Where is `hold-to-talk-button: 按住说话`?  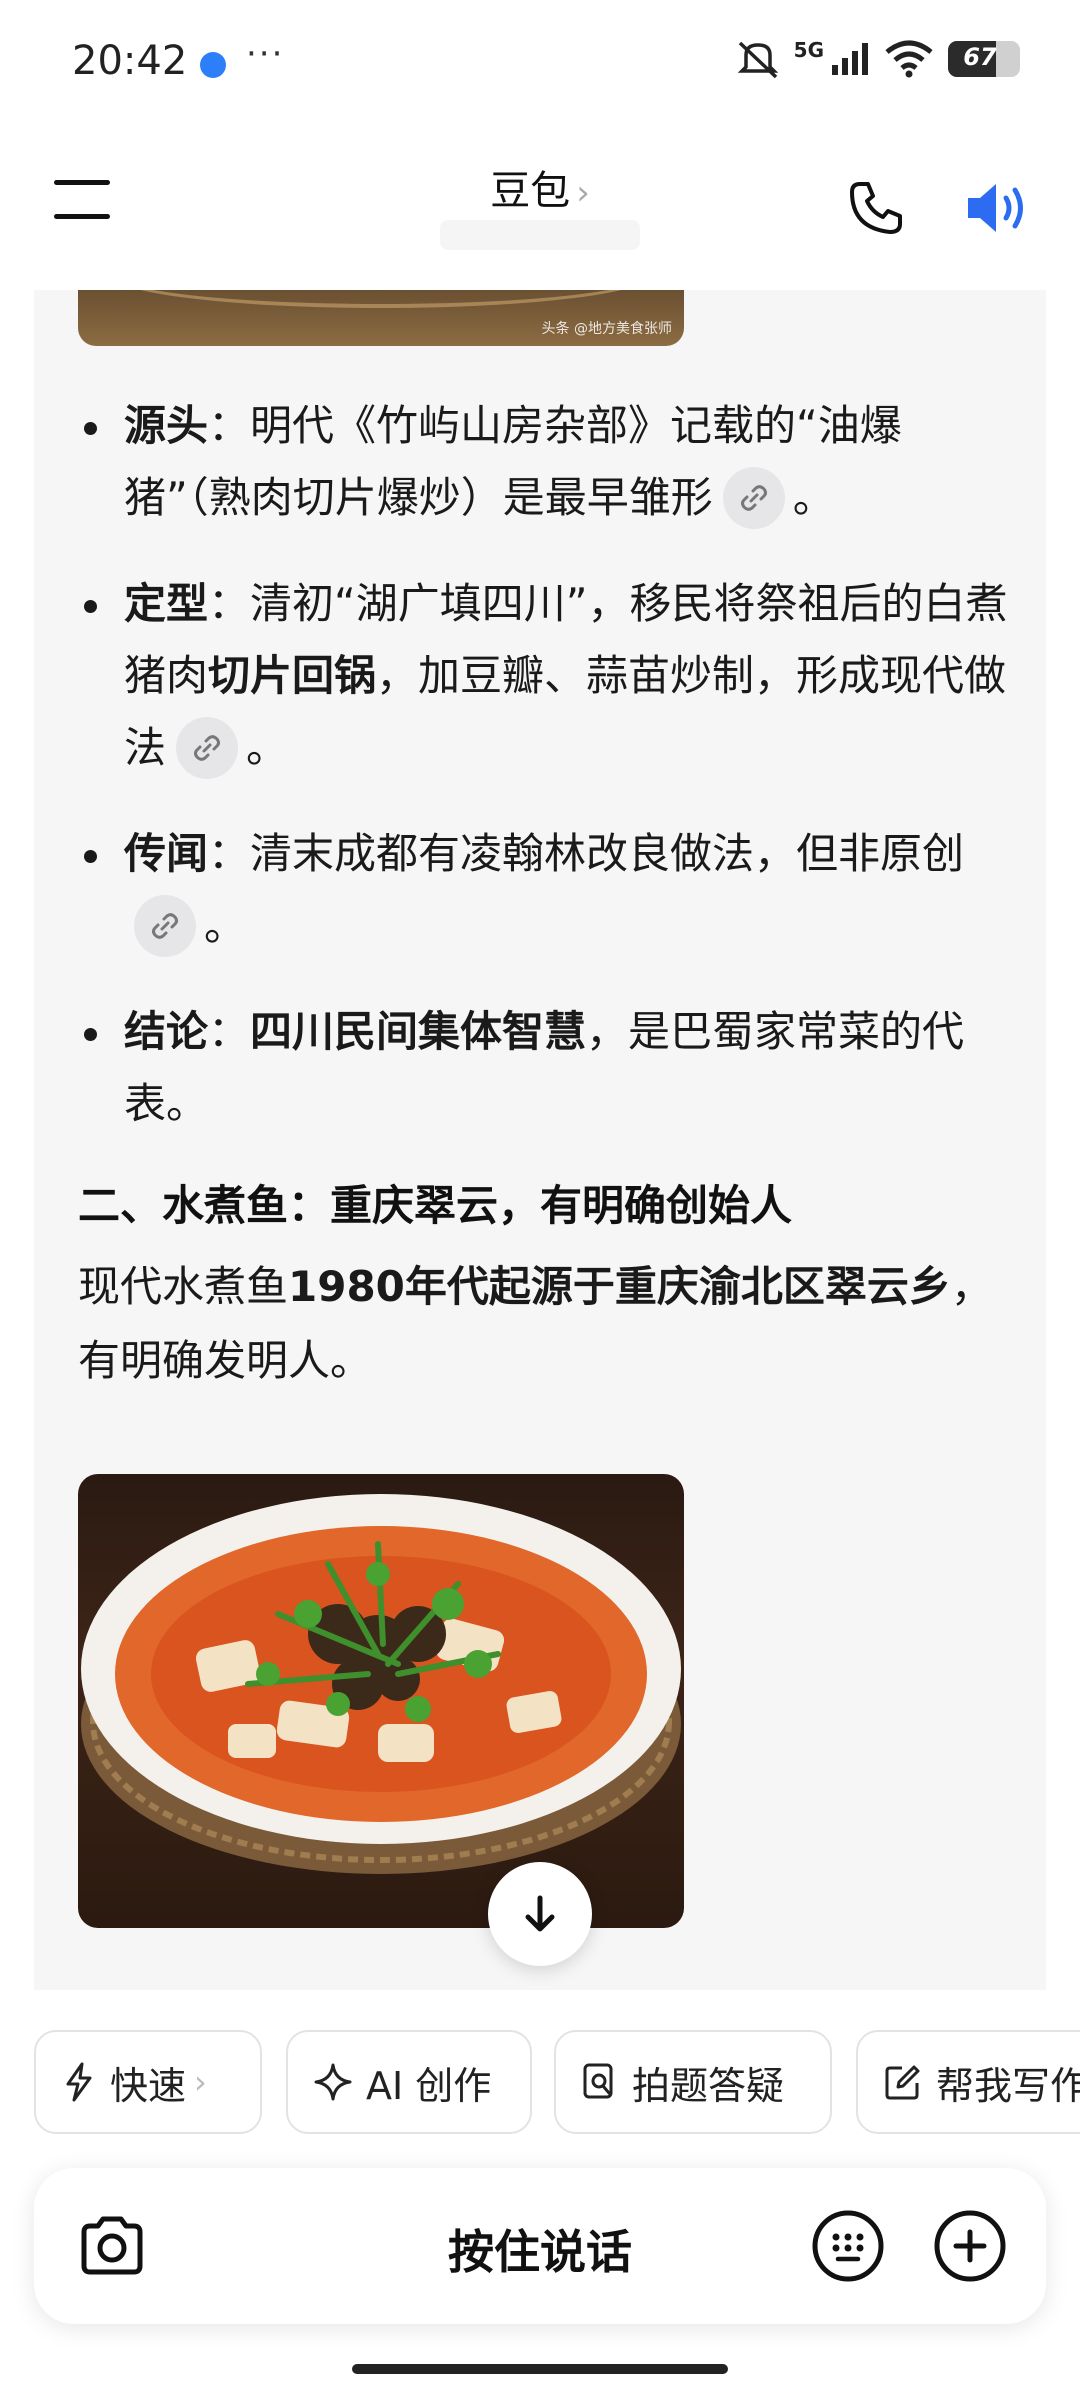 hold-to-talk-button: 按住说话 is located at coordinates (540, 2249).